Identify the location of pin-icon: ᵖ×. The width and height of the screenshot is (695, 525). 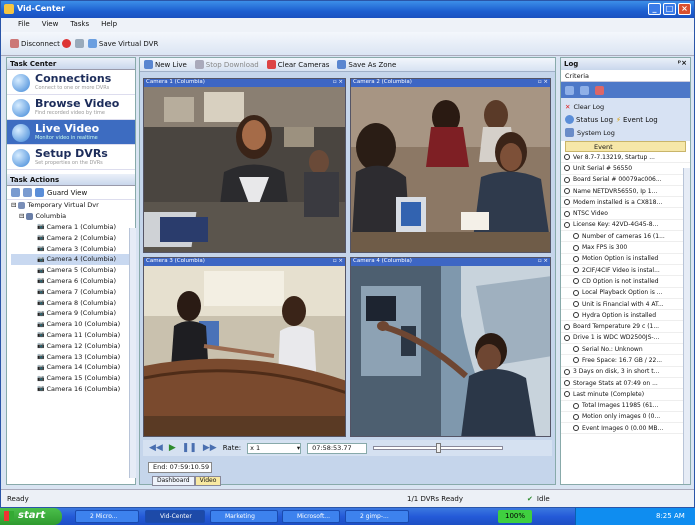
(682, 63).